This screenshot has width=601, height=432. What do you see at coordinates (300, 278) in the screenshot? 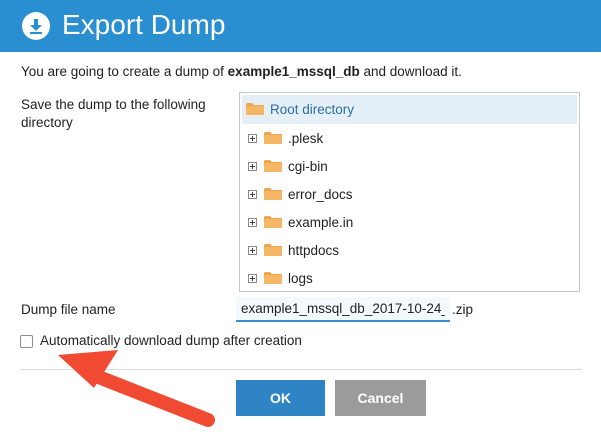
I see `tree-item-label: logs` at bounding box center [300, 278].